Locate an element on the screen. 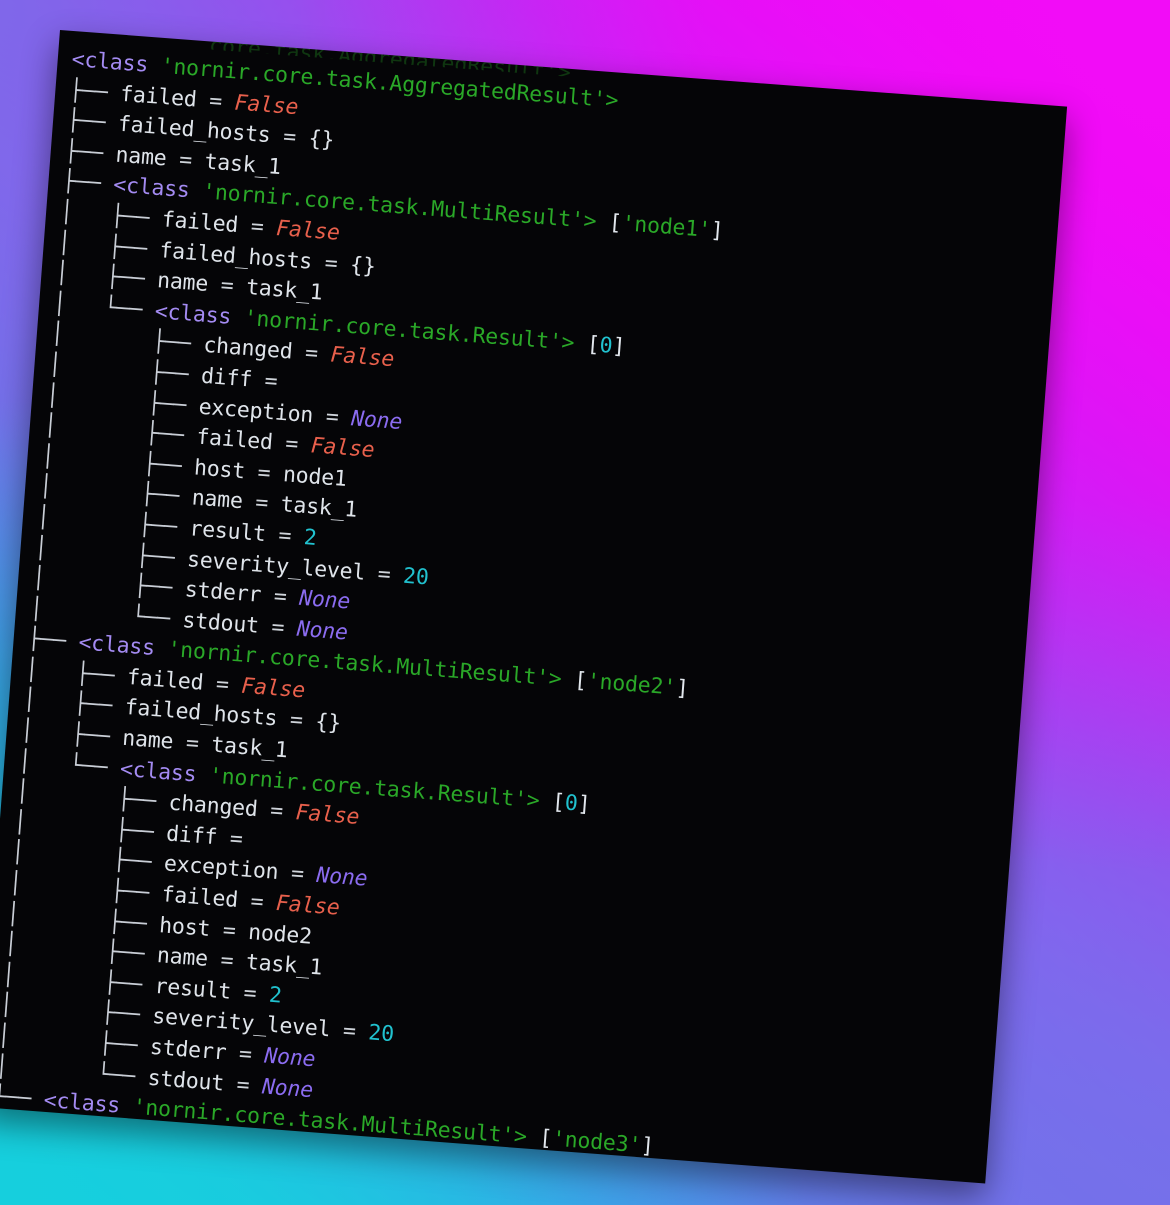 The width and height of the screenshot is (1170, 1205). token-str: 'node2' is located at coordinates (631, 685).